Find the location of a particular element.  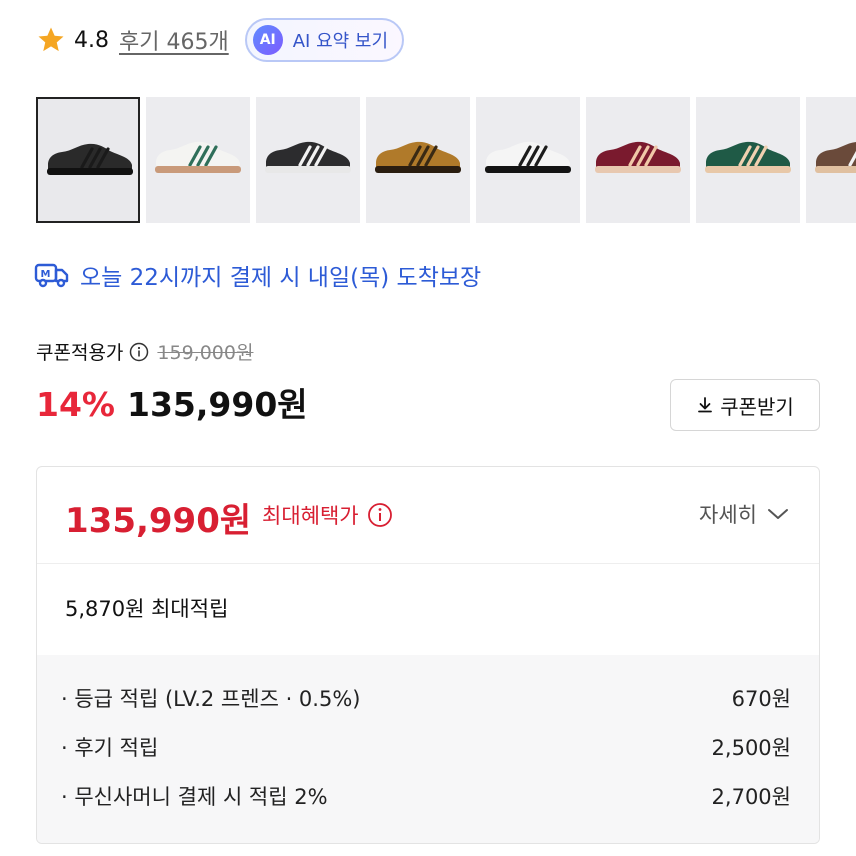

max-benefit-header: 135,990원 최대혜택가 자세히 is located at coordinates (428, 515).